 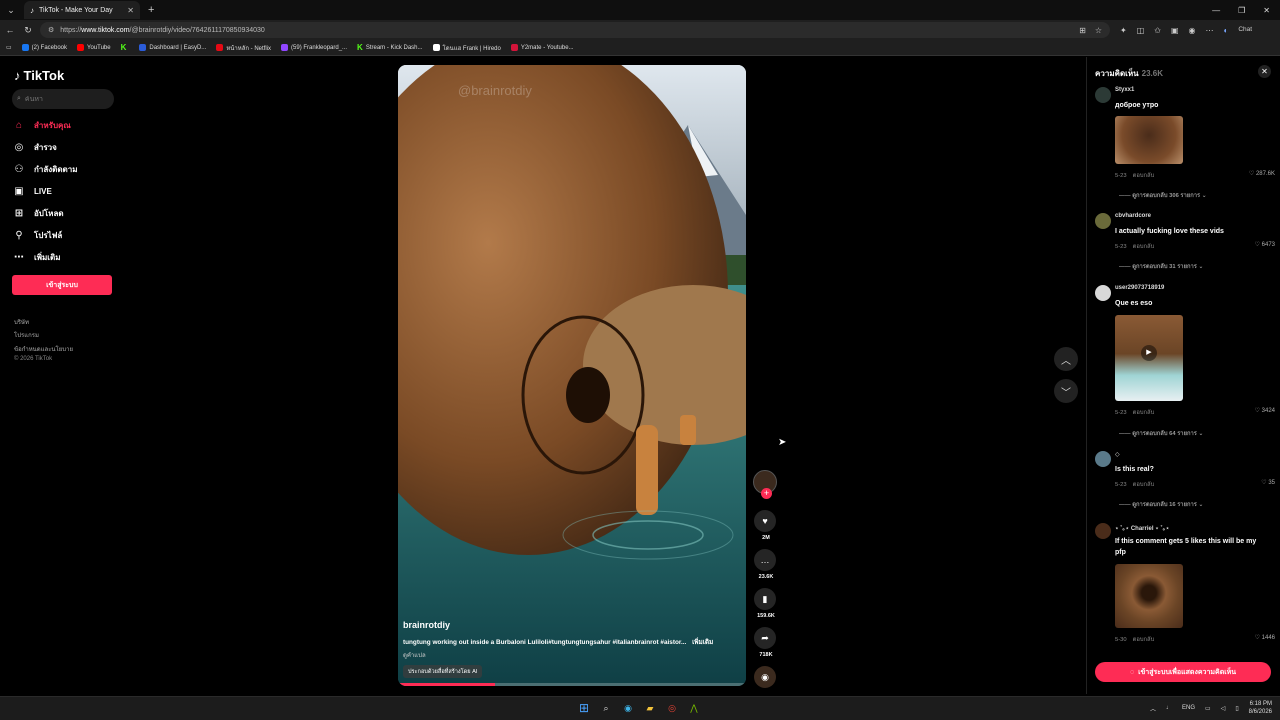 What do you see at coordinates (466, 48) in the screenshot?
I see `bookmark-item: โดนแฮ Frank | Hiredo` at bounding box center [466, 48].